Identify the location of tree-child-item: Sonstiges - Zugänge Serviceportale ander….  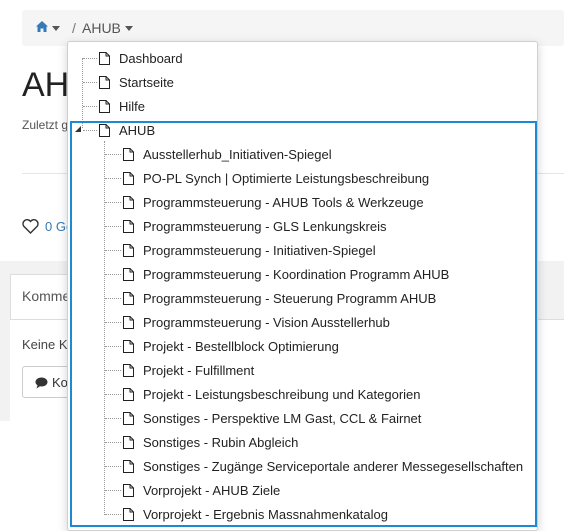
(323, 466).